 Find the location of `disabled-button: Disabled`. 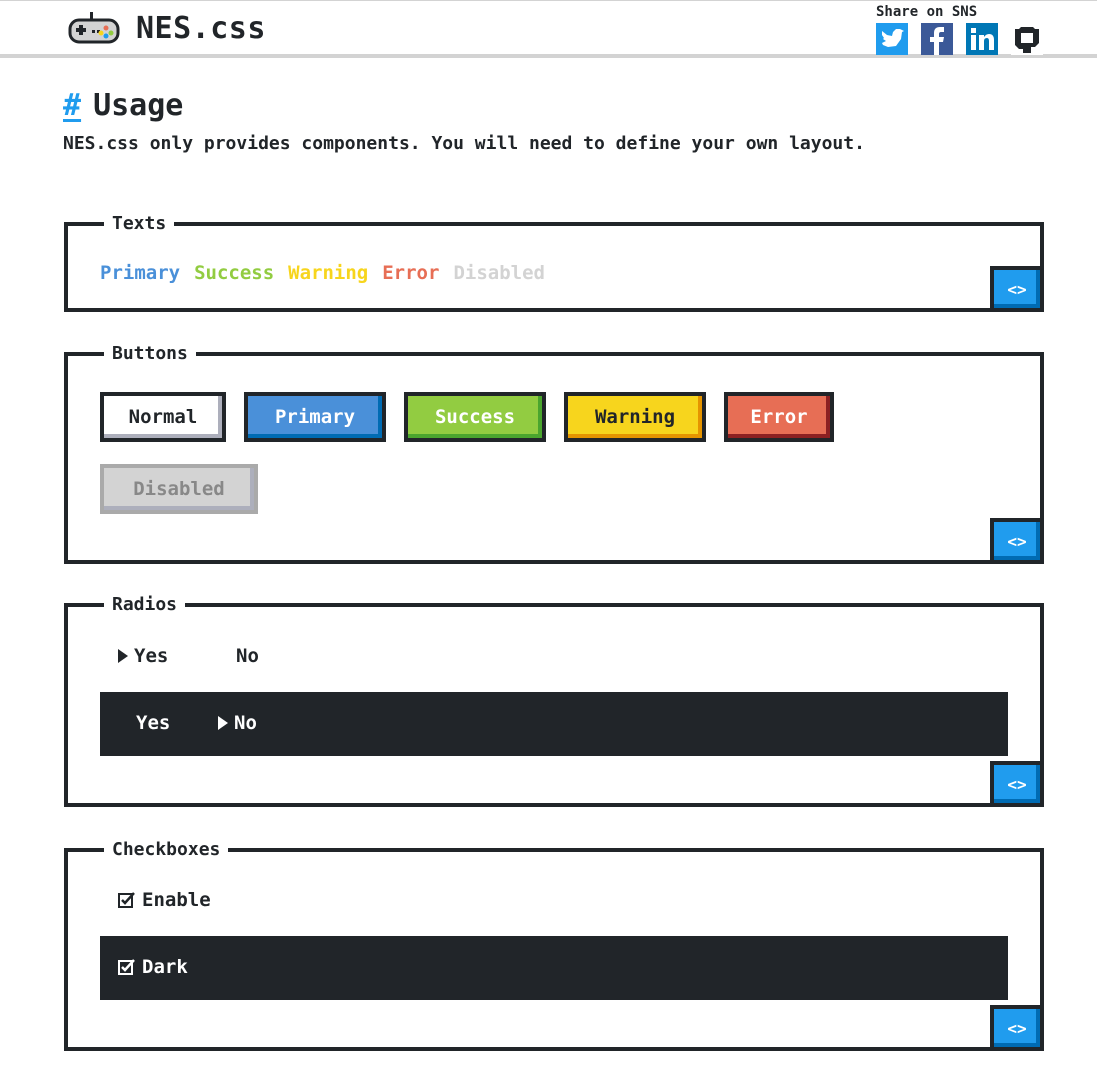

disabled-button: Disabled is located at coordinates (179, 489).